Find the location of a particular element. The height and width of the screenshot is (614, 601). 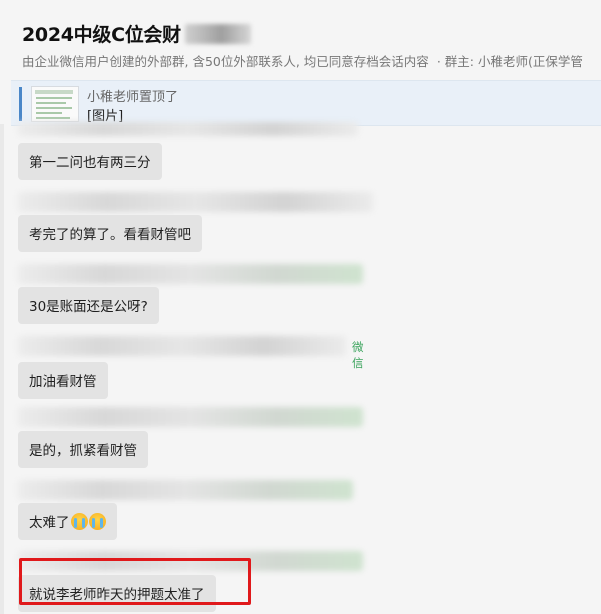

message-text: 太难了 is located at coordinates (49, 523).